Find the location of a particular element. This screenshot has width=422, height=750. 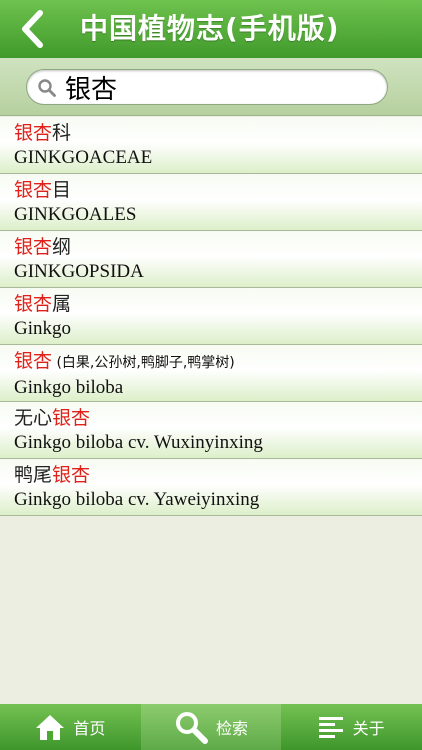

search-bar is located at coordinates (211, 87).